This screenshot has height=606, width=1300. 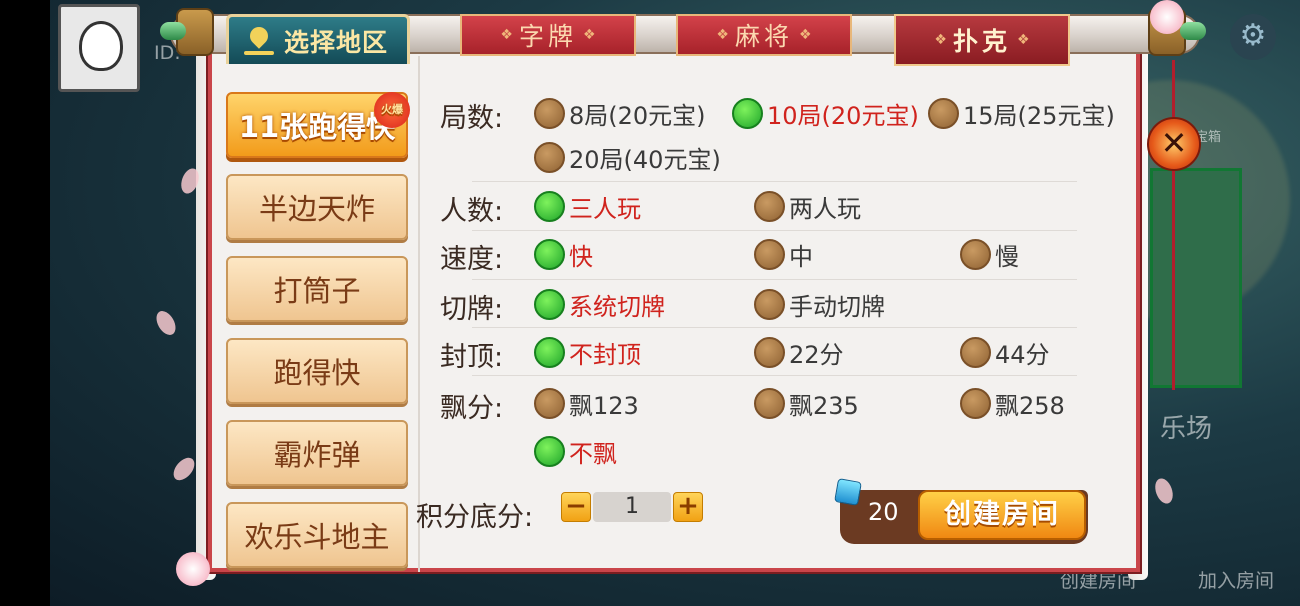 I want to click on game-paodekuai: 跑得快, so click(x=317, y=371).